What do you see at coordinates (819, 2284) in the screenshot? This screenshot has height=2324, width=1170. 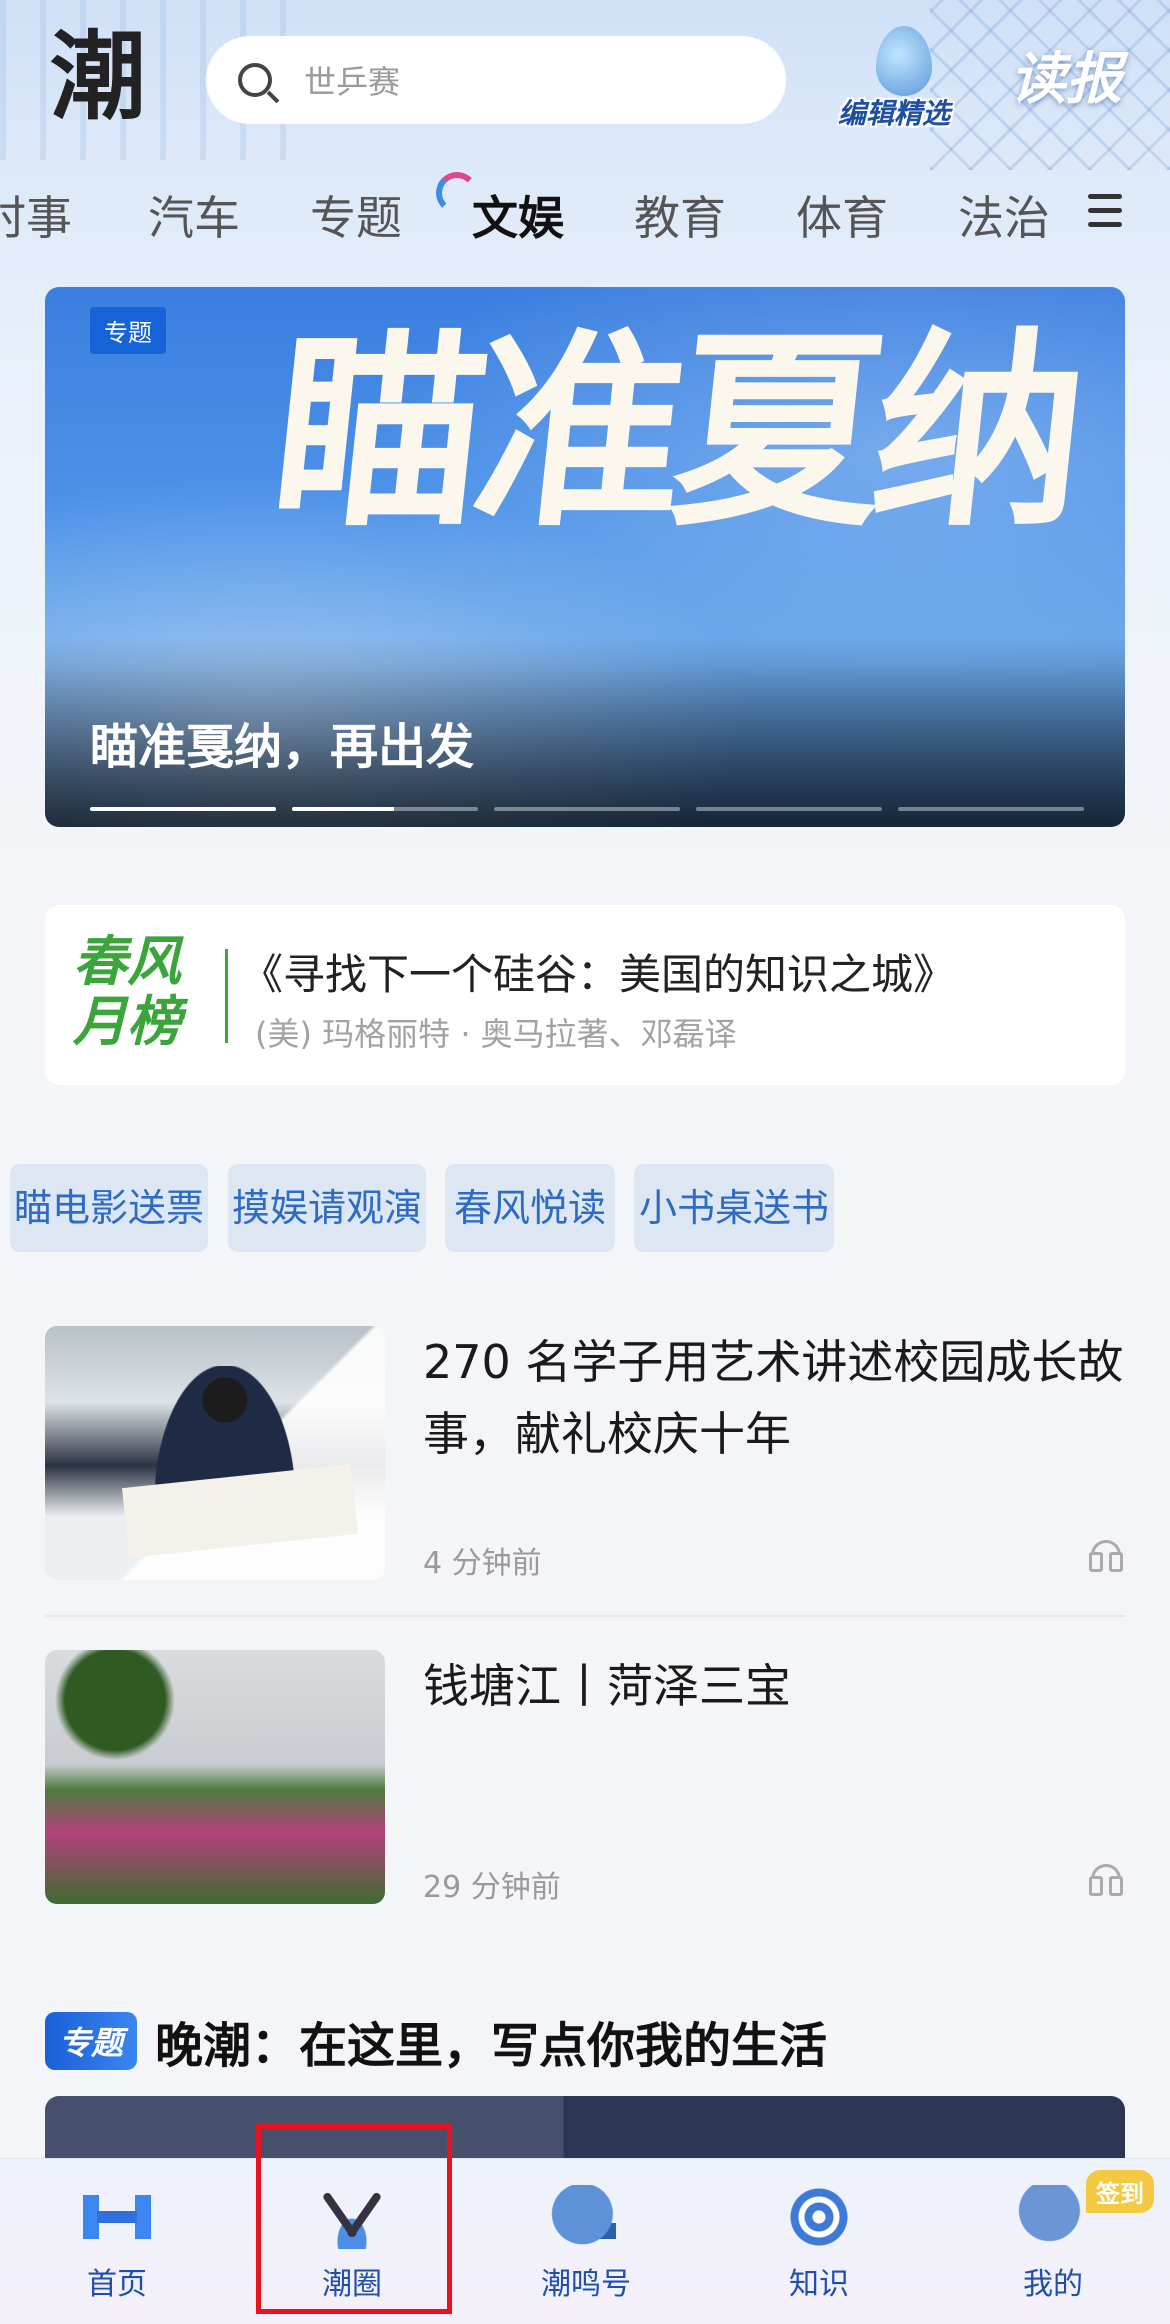 I see `nav-label: 知识` at bounding box center [819, 2284].